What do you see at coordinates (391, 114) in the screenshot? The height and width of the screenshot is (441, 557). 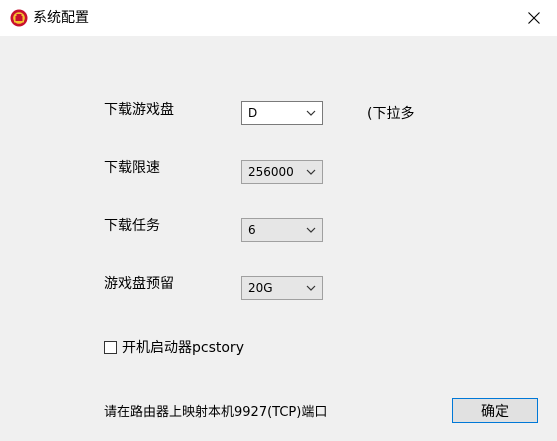 I see `dropdown-hint: (下拉多` at bounding box center [391, 114].